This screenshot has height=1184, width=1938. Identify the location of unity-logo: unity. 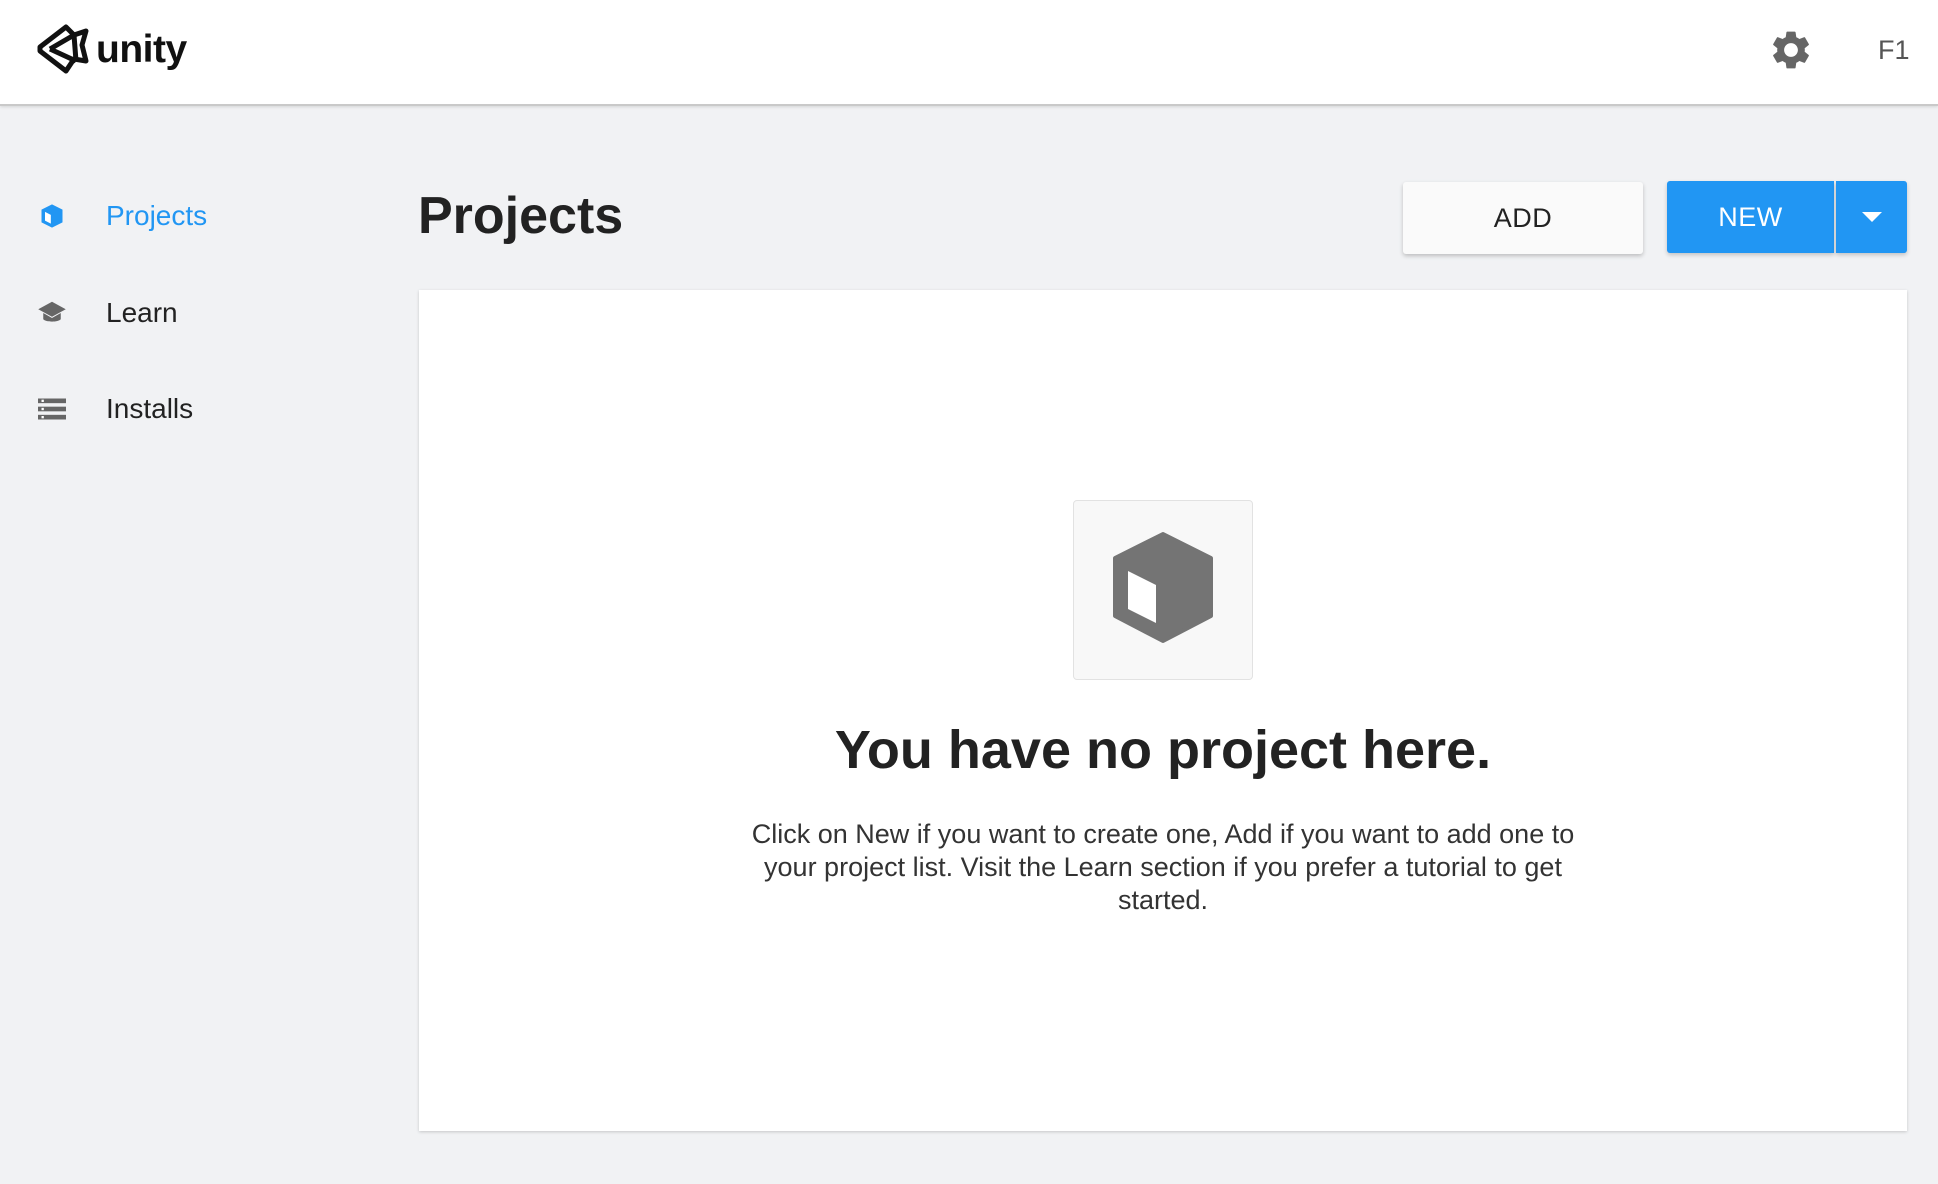
(111, 49).